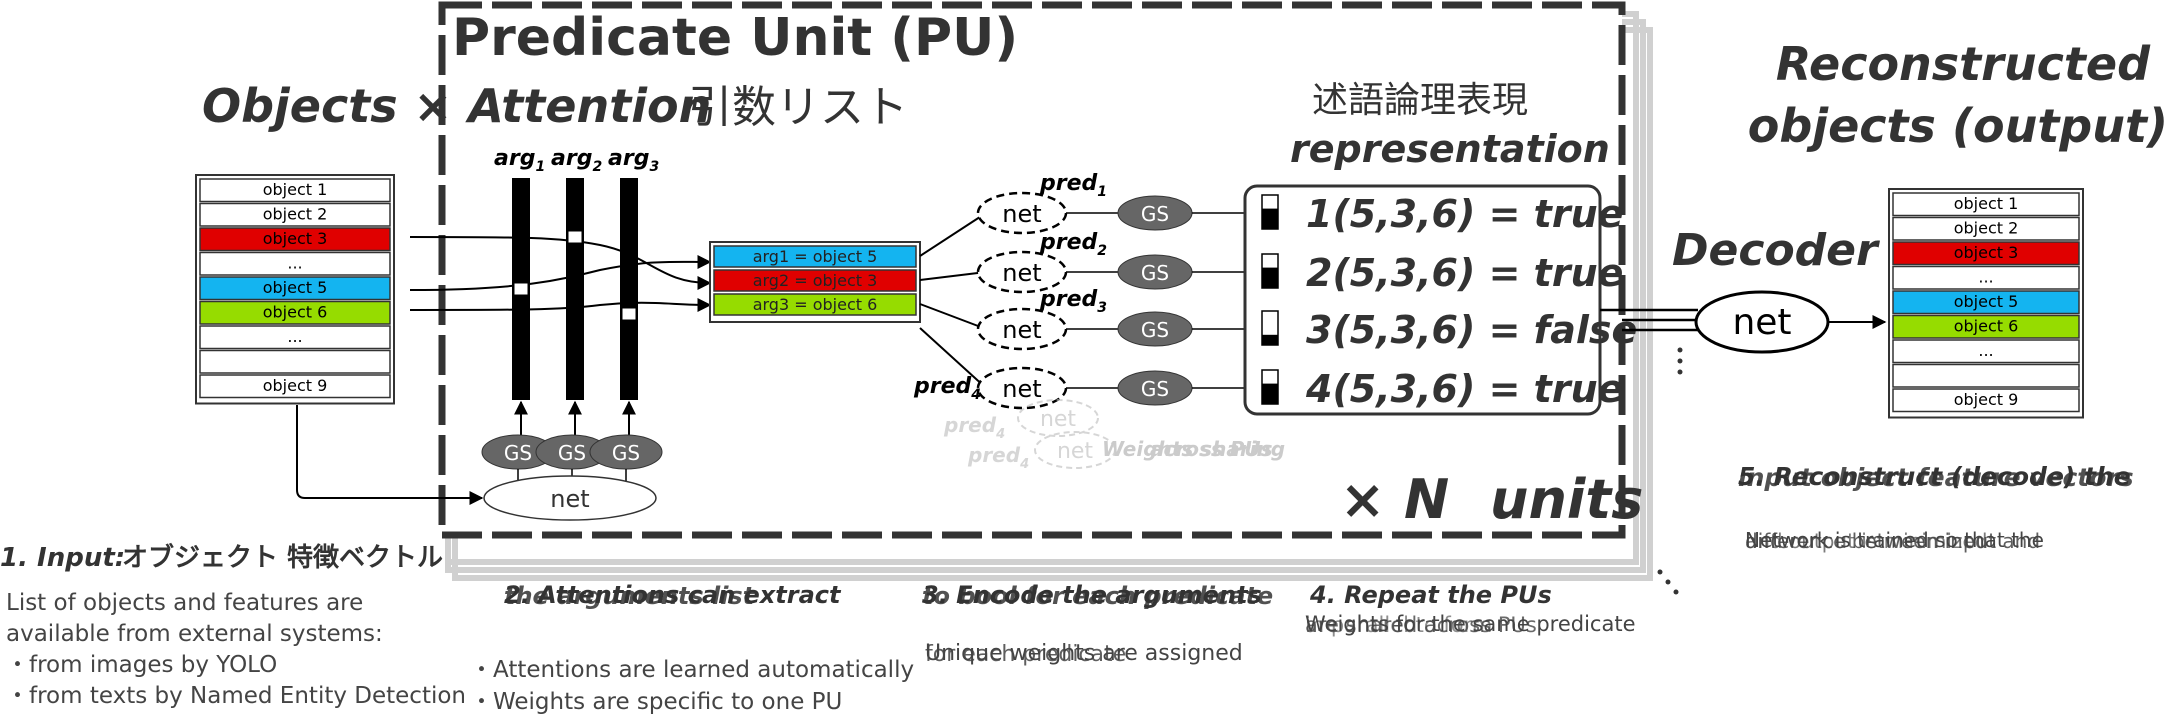 This screenshot has width=2168, height=719. Describe the element at coordinates (295, 385) in the screenshot. I see `input-object-label-9: object 9` at that location.